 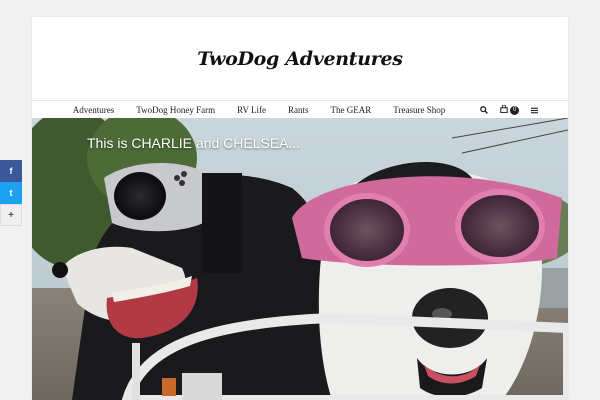 I want to click on menu-icon, so click(x=535, y=110).